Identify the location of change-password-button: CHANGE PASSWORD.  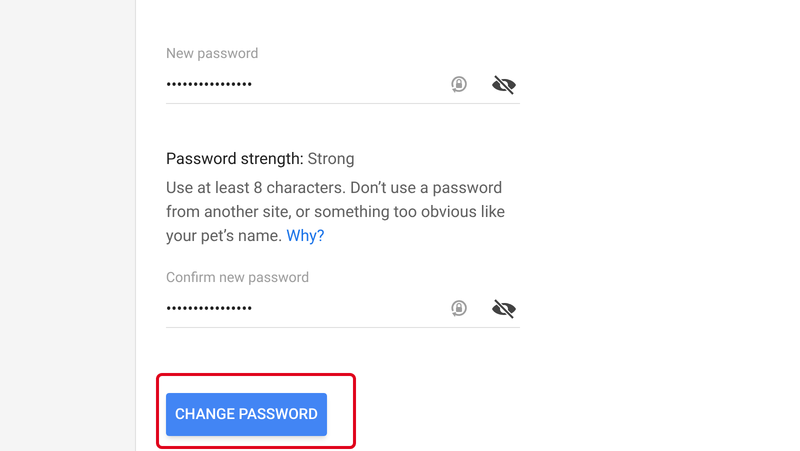
(246, 414).